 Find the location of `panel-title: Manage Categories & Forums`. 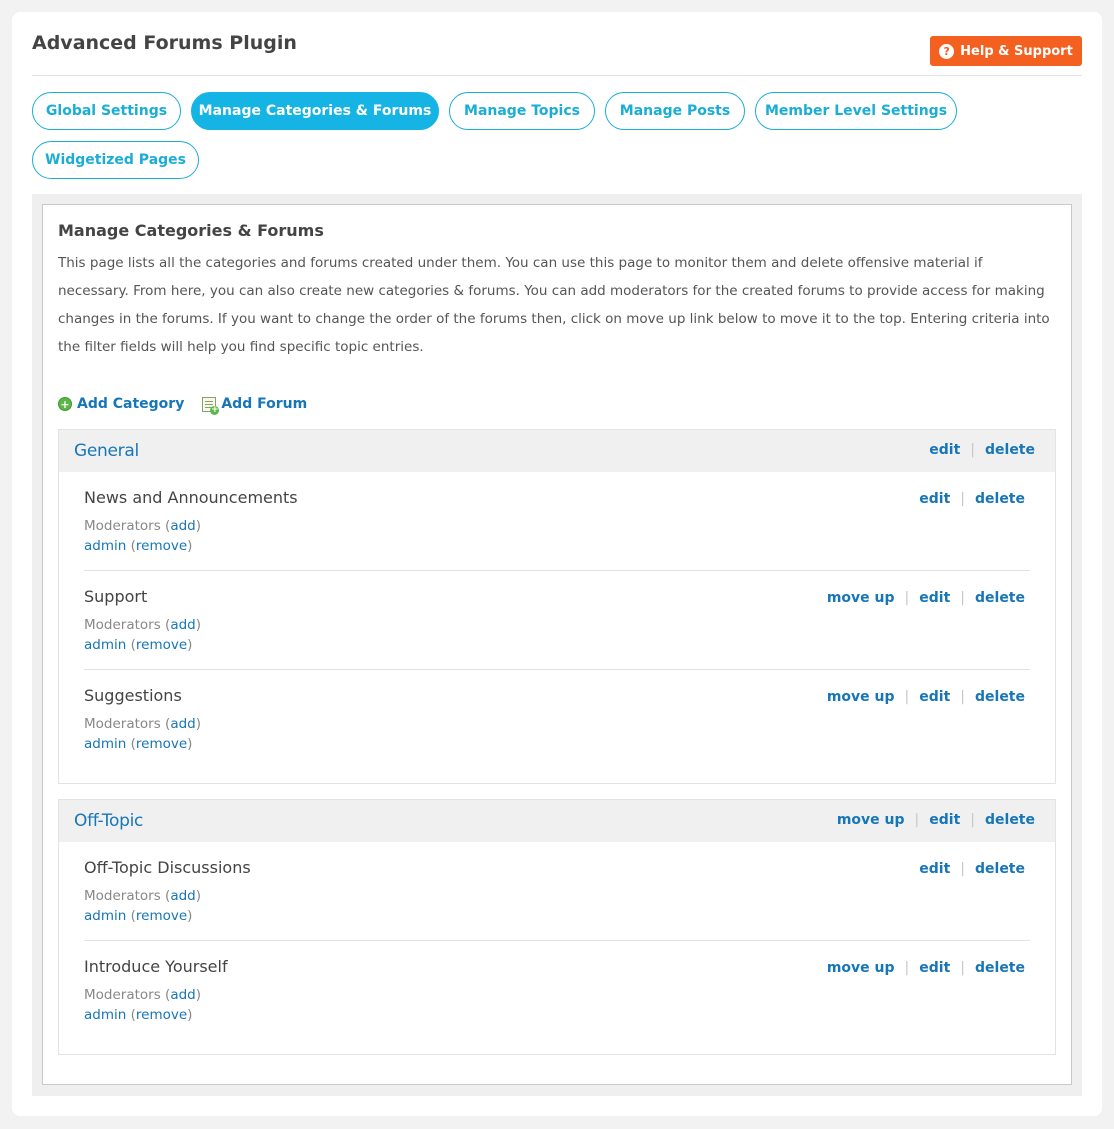

panel-title: Manage Categories & Forums is located at coordinates (191, 230).